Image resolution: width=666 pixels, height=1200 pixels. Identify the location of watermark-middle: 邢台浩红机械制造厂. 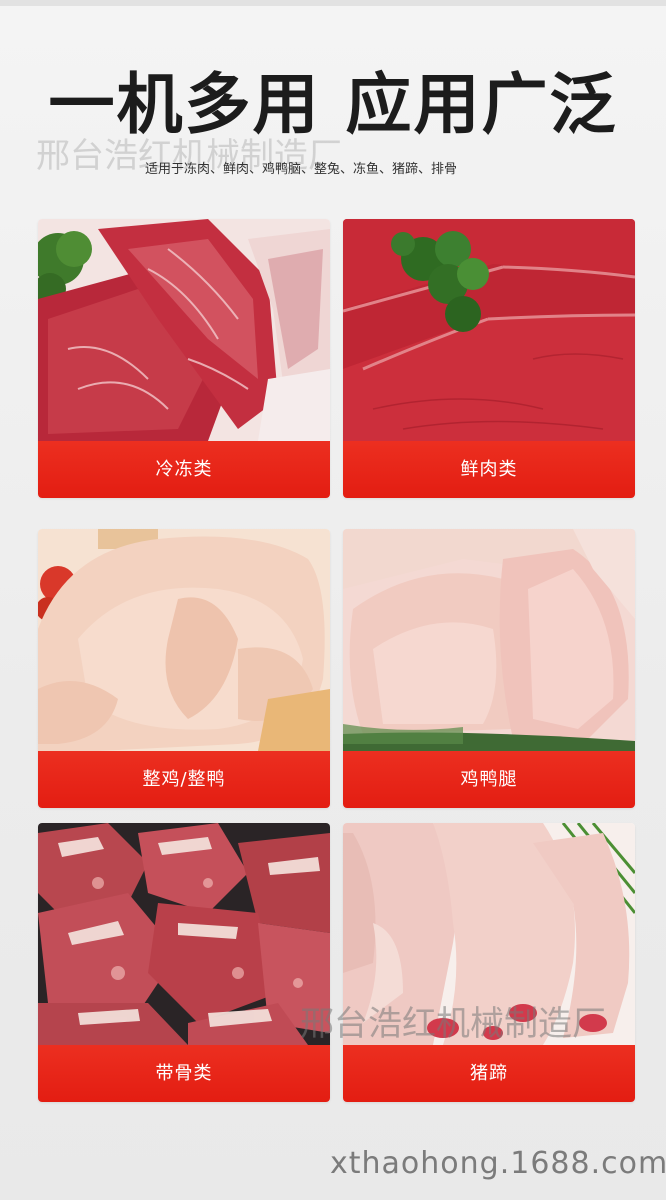
(453, 1024).